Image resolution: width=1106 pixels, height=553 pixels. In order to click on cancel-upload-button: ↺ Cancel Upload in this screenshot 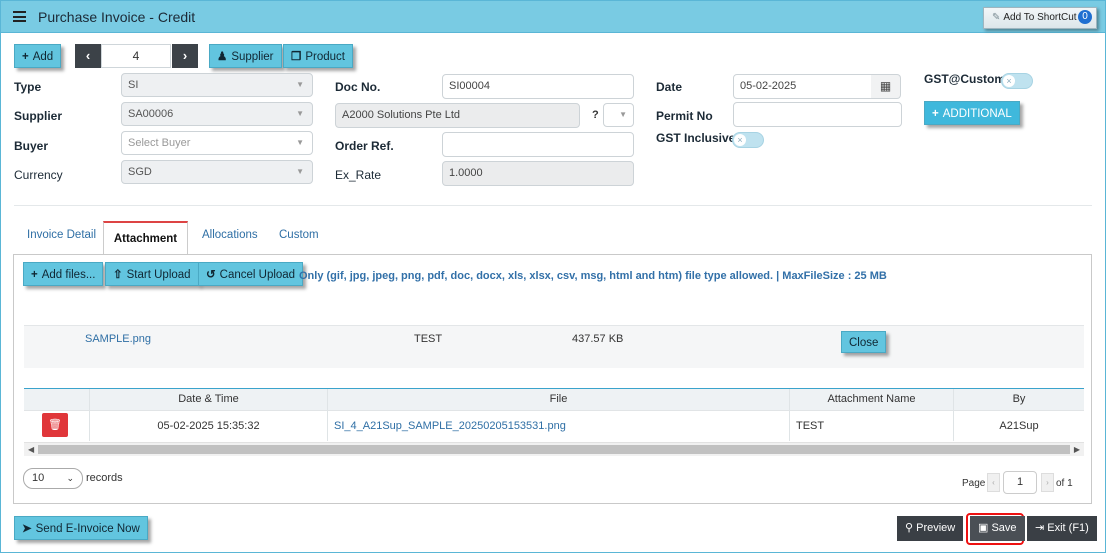, I will do `click(251, 274)`.